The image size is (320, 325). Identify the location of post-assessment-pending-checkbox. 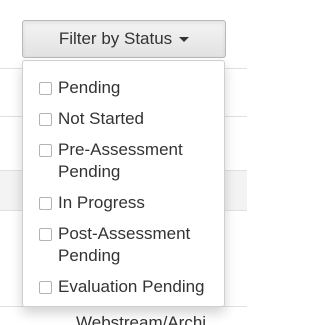
(45, 234).